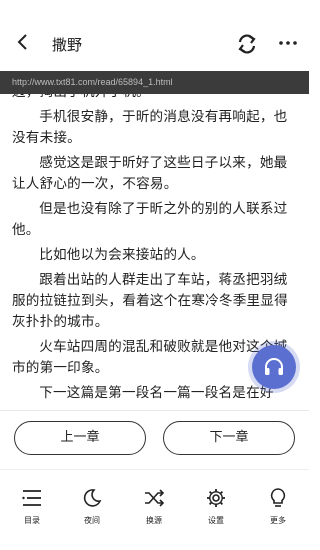  Describe the element at coordinates (92, 512) in the screenshot. I see `night-mode-button: 夜间` at that location.